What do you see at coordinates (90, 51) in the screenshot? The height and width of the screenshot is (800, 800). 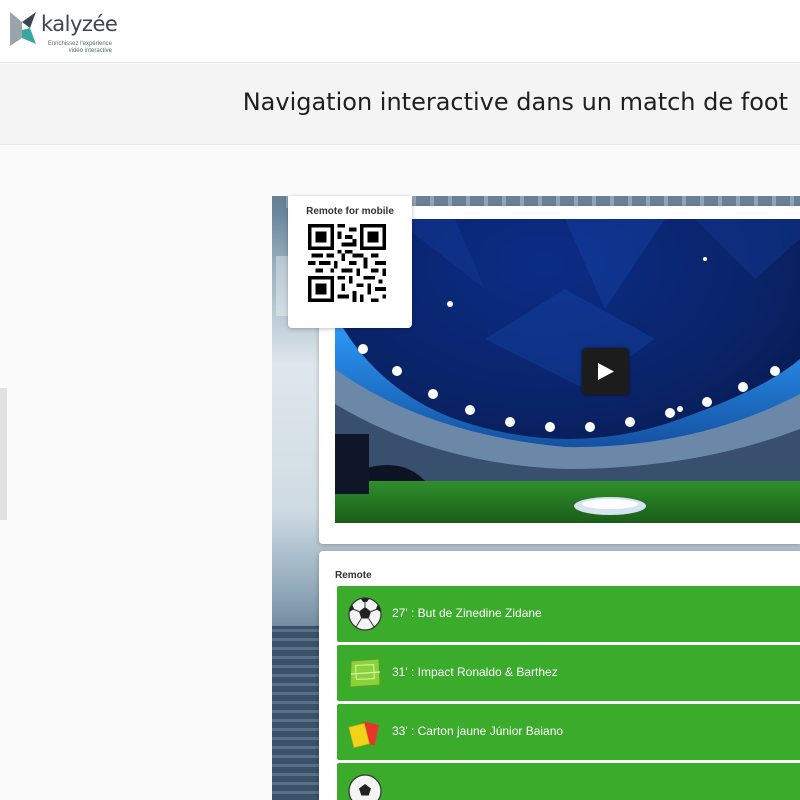 I see `logo-tagline-line-2: vidéo interactive` at bounding box center [90, 51].